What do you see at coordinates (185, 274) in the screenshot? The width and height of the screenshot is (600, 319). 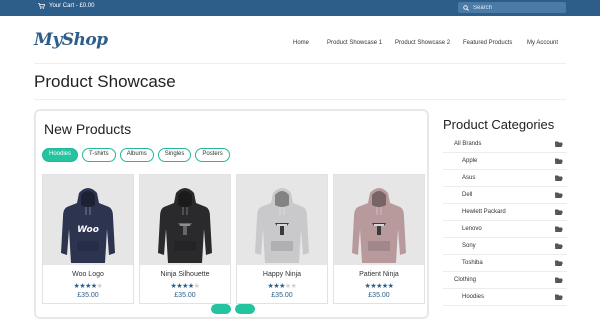 I see `product-name: Ninja Silhouette` at bounding box center [185, 274].